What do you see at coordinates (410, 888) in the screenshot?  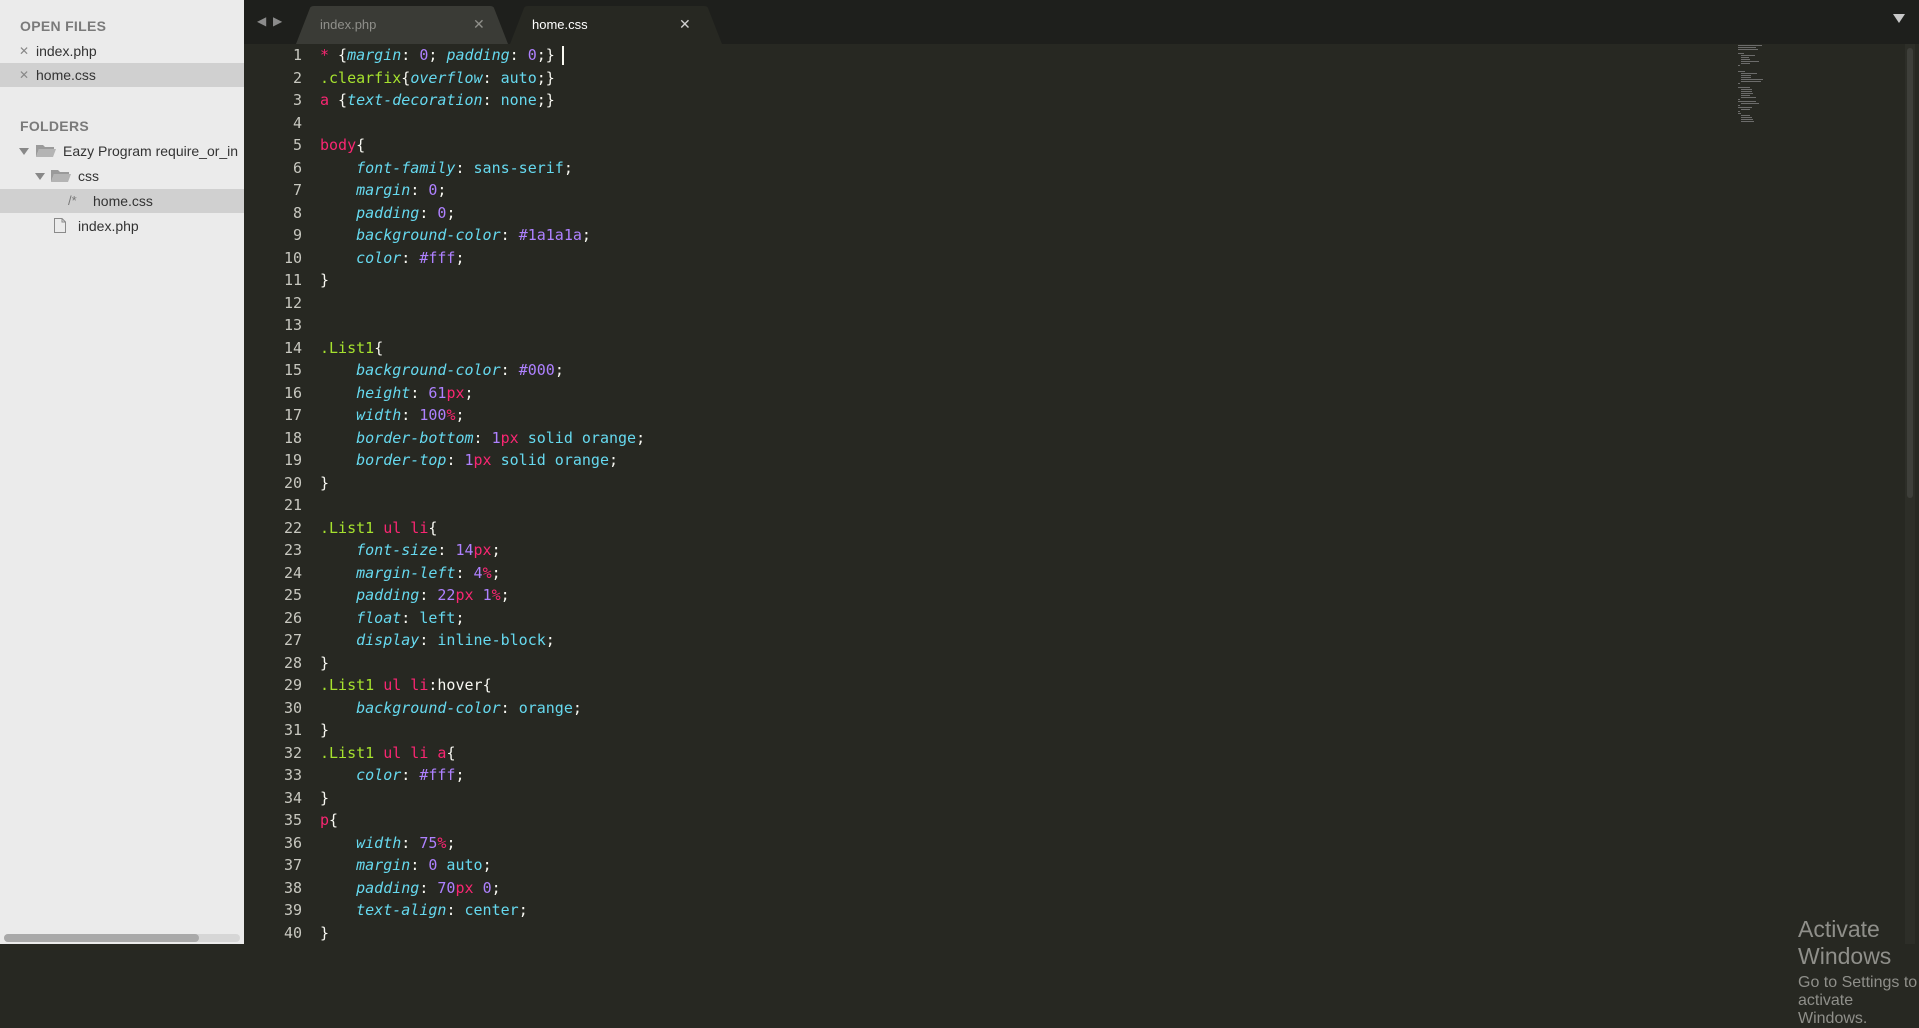 I see `code-line: padding: 70px 0;` at bounding box center [410, 888].